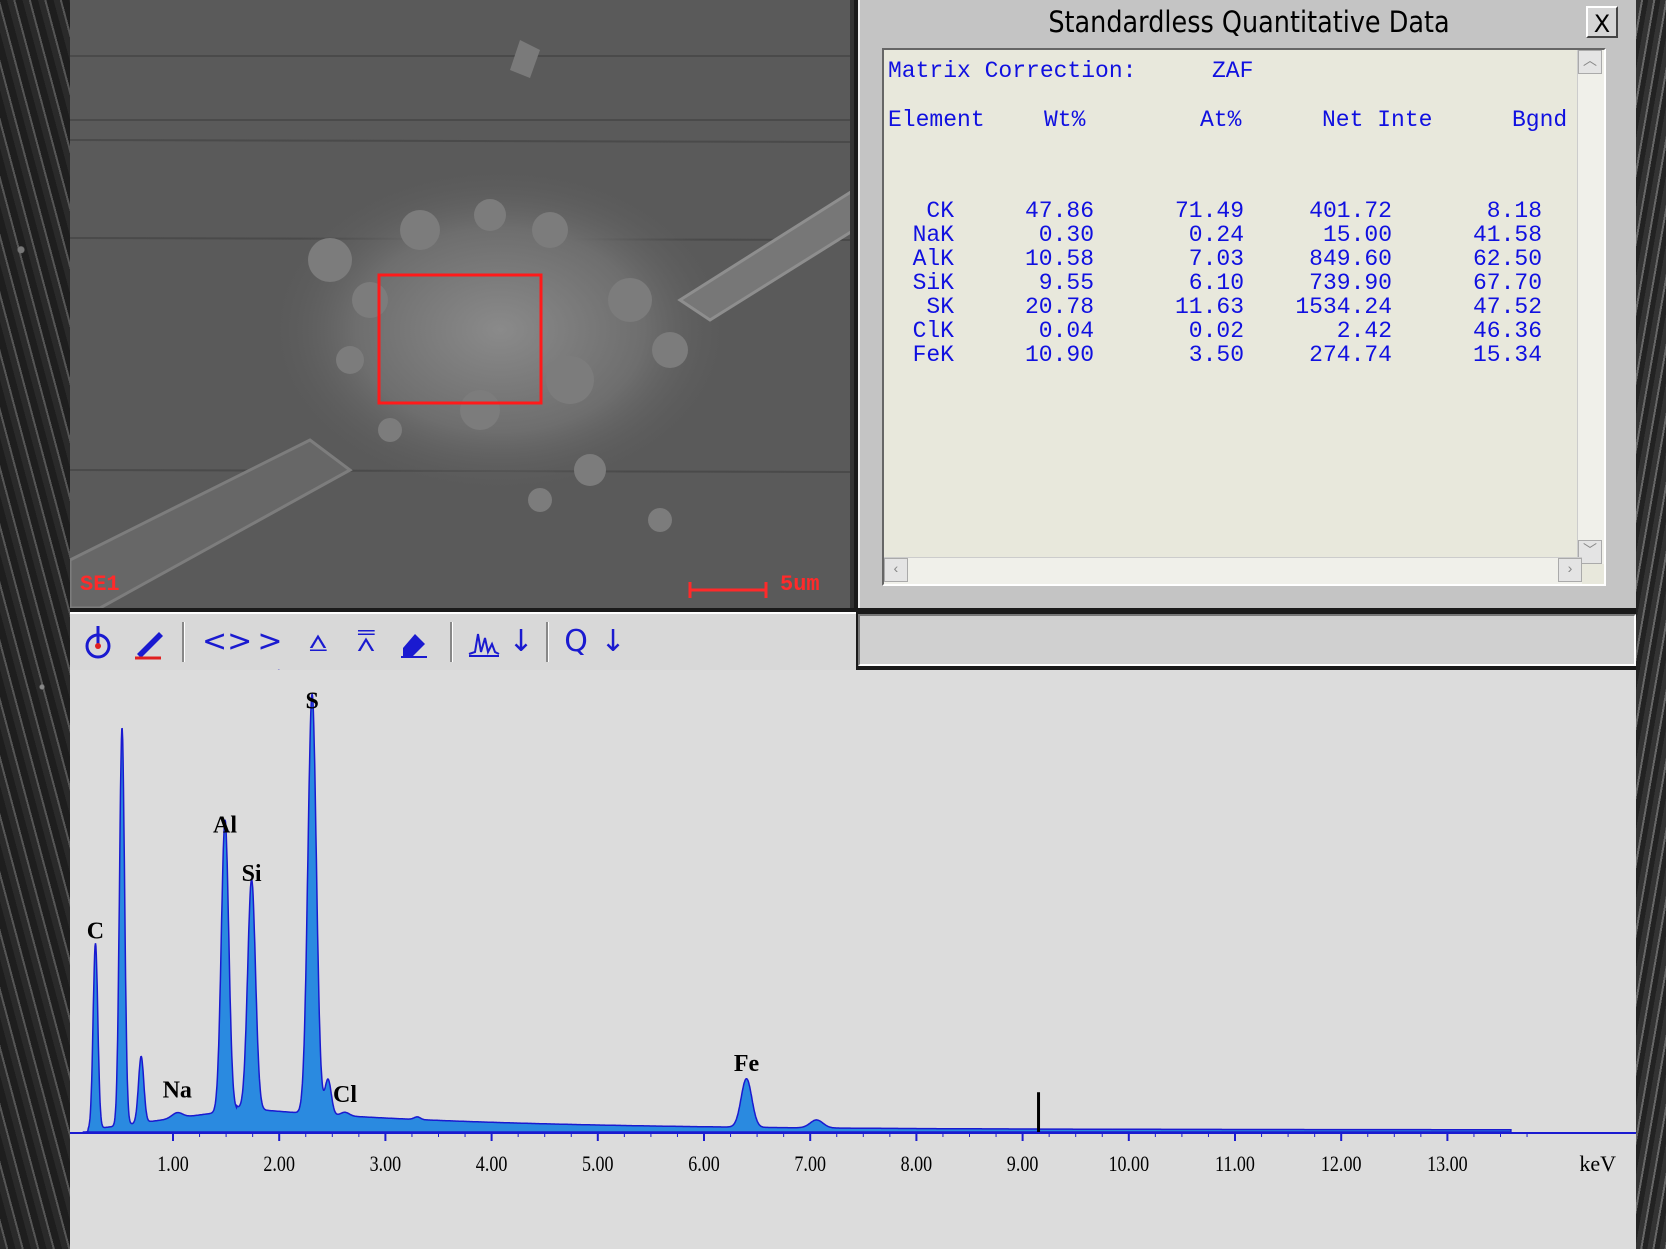 This screenshot has width=1666, height=1249. I want to click on element-cell: SK, so click(940, 307).